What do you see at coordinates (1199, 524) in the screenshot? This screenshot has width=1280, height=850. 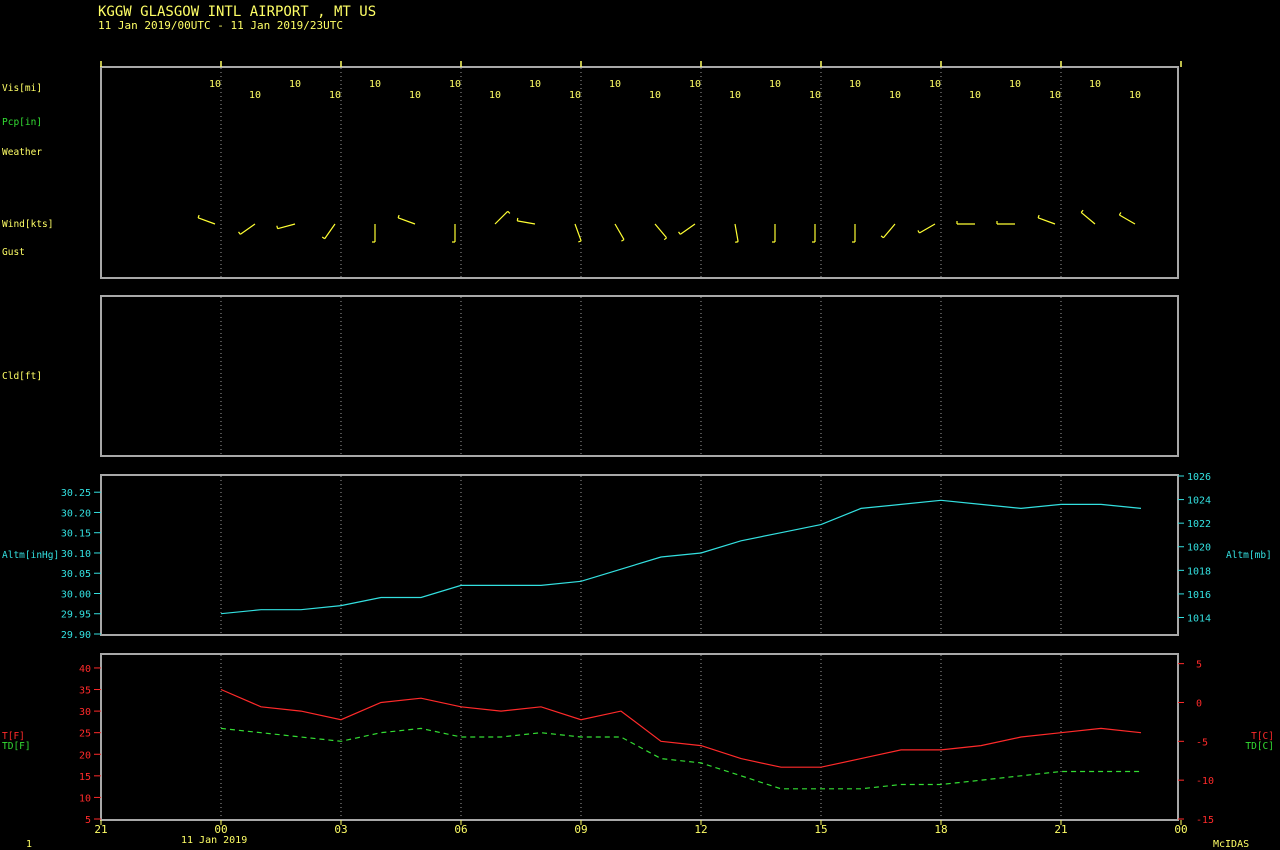 I see `altimeter-mb-tick-label: 1022` at bounding box center [1199, 524].